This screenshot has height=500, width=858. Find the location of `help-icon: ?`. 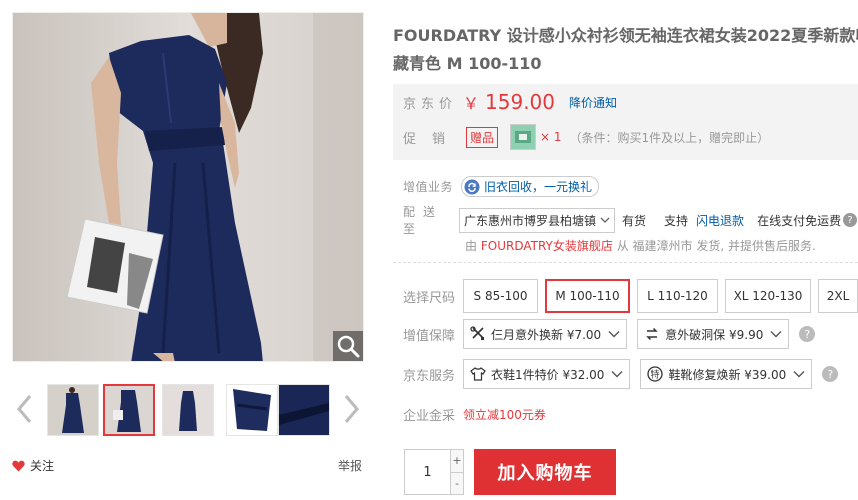

help-icon: ? is located at coordinates (850, 220).